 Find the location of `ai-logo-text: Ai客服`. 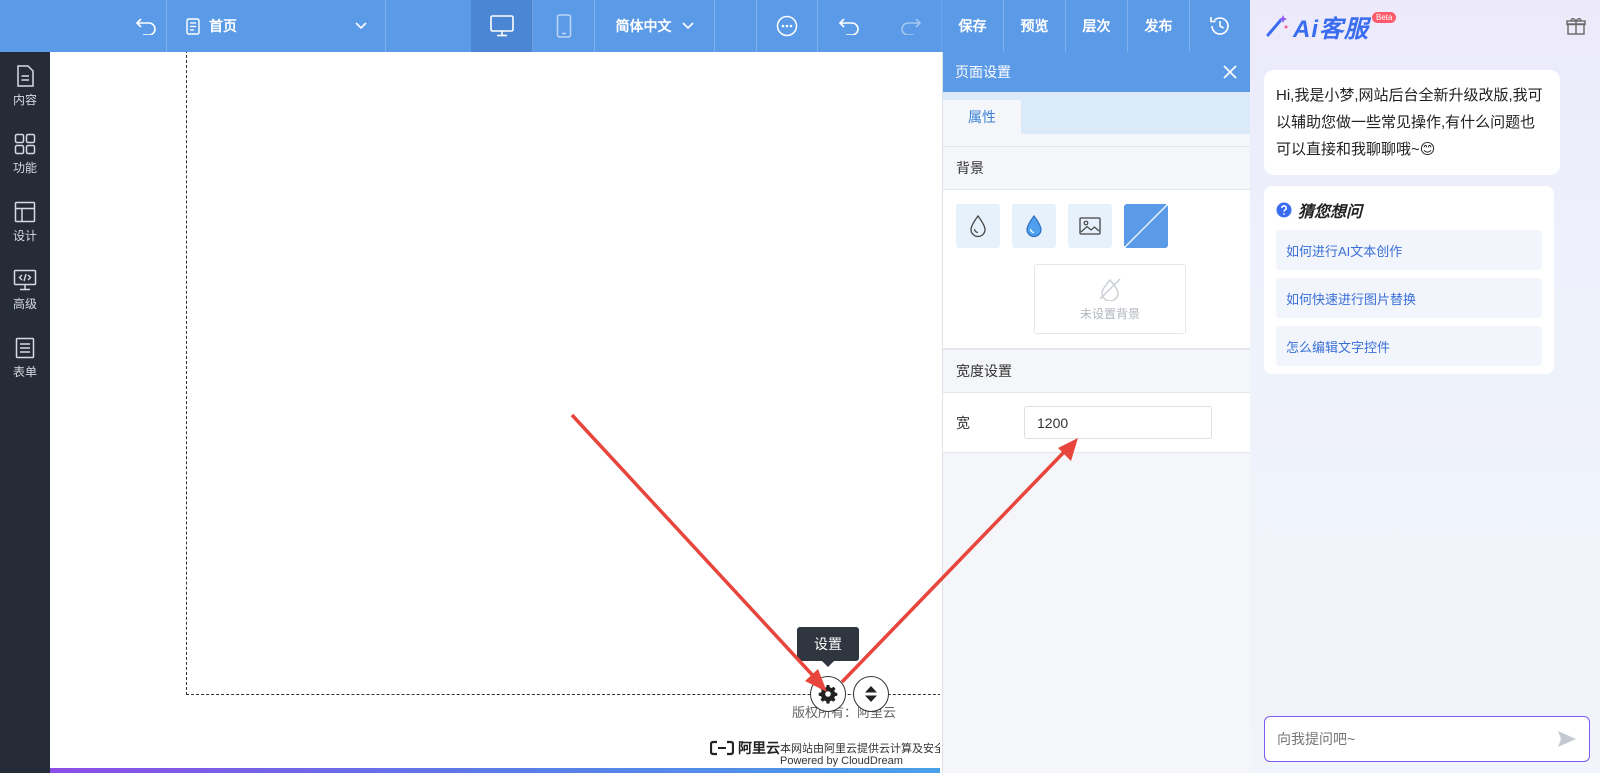

ai-logo-text: Ai客服 is located at coordinates (1331, 29).